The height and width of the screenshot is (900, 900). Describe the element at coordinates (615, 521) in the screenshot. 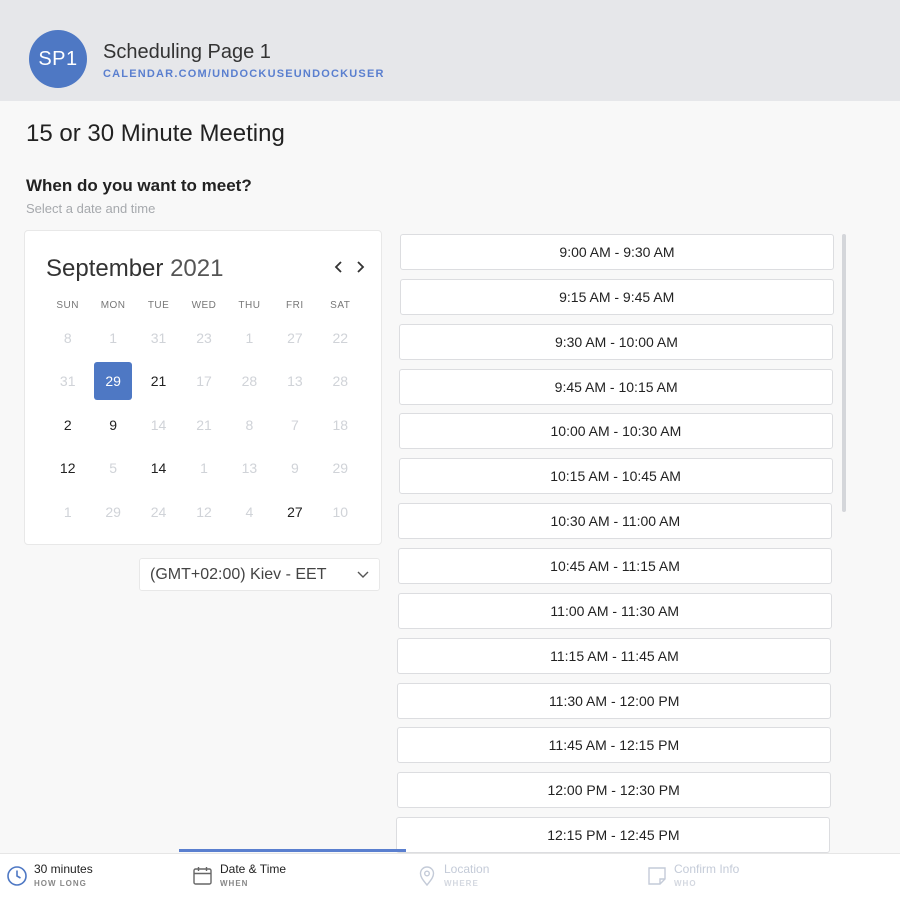

I see `time-slot-button: 10:30 AM - 11:00 AM` at that location.